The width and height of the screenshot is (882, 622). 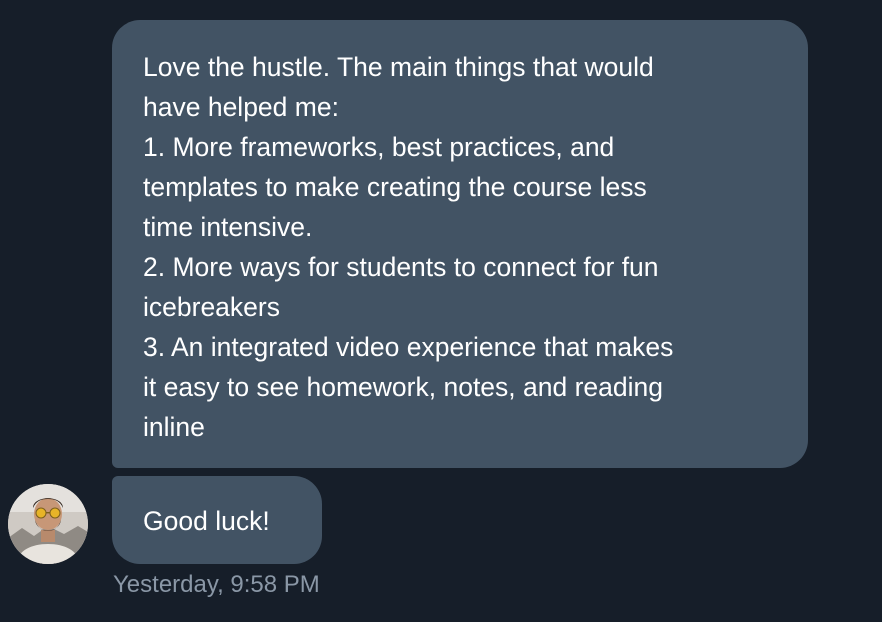 What do you see at coordinates (174, 427) in the screenshot?
I see `message-line: inline` at bounding box center [174, 427].